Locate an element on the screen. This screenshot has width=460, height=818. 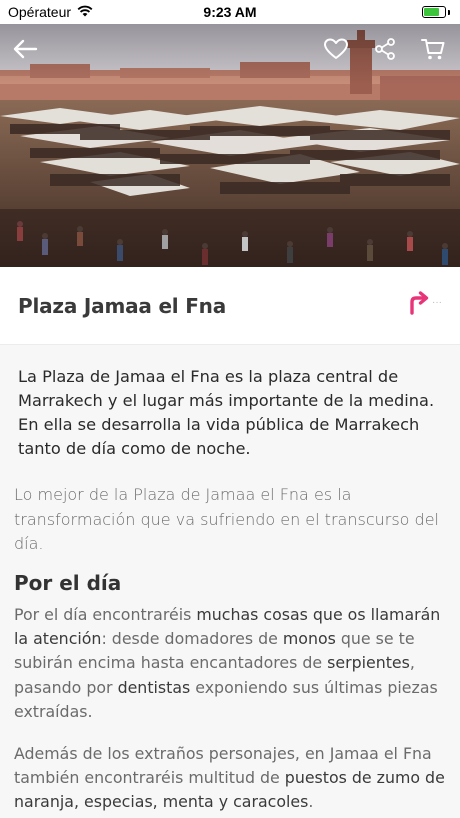
arrow-left-icon is located at coordinates (25, 51).